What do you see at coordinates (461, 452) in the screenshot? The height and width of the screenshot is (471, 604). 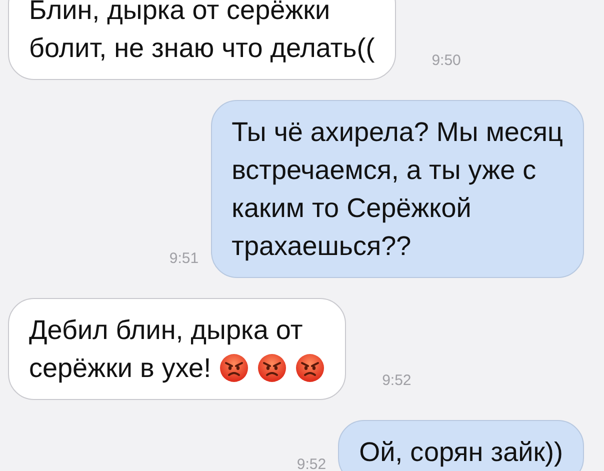 I see `message-text: Ой, сорян зайк))` at bounding box center [461, 452].